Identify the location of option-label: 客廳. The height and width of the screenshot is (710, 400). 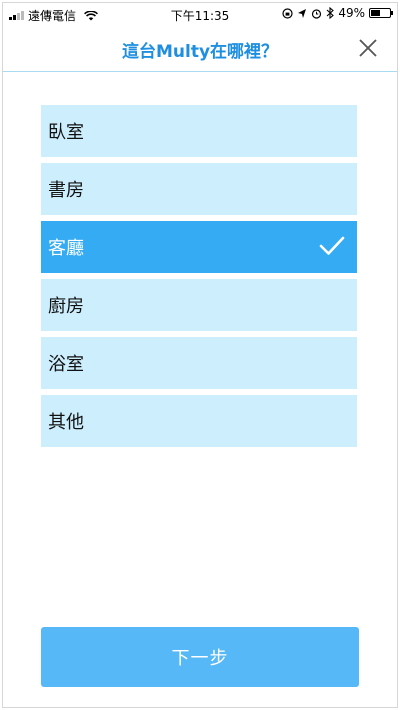
(66, 248).